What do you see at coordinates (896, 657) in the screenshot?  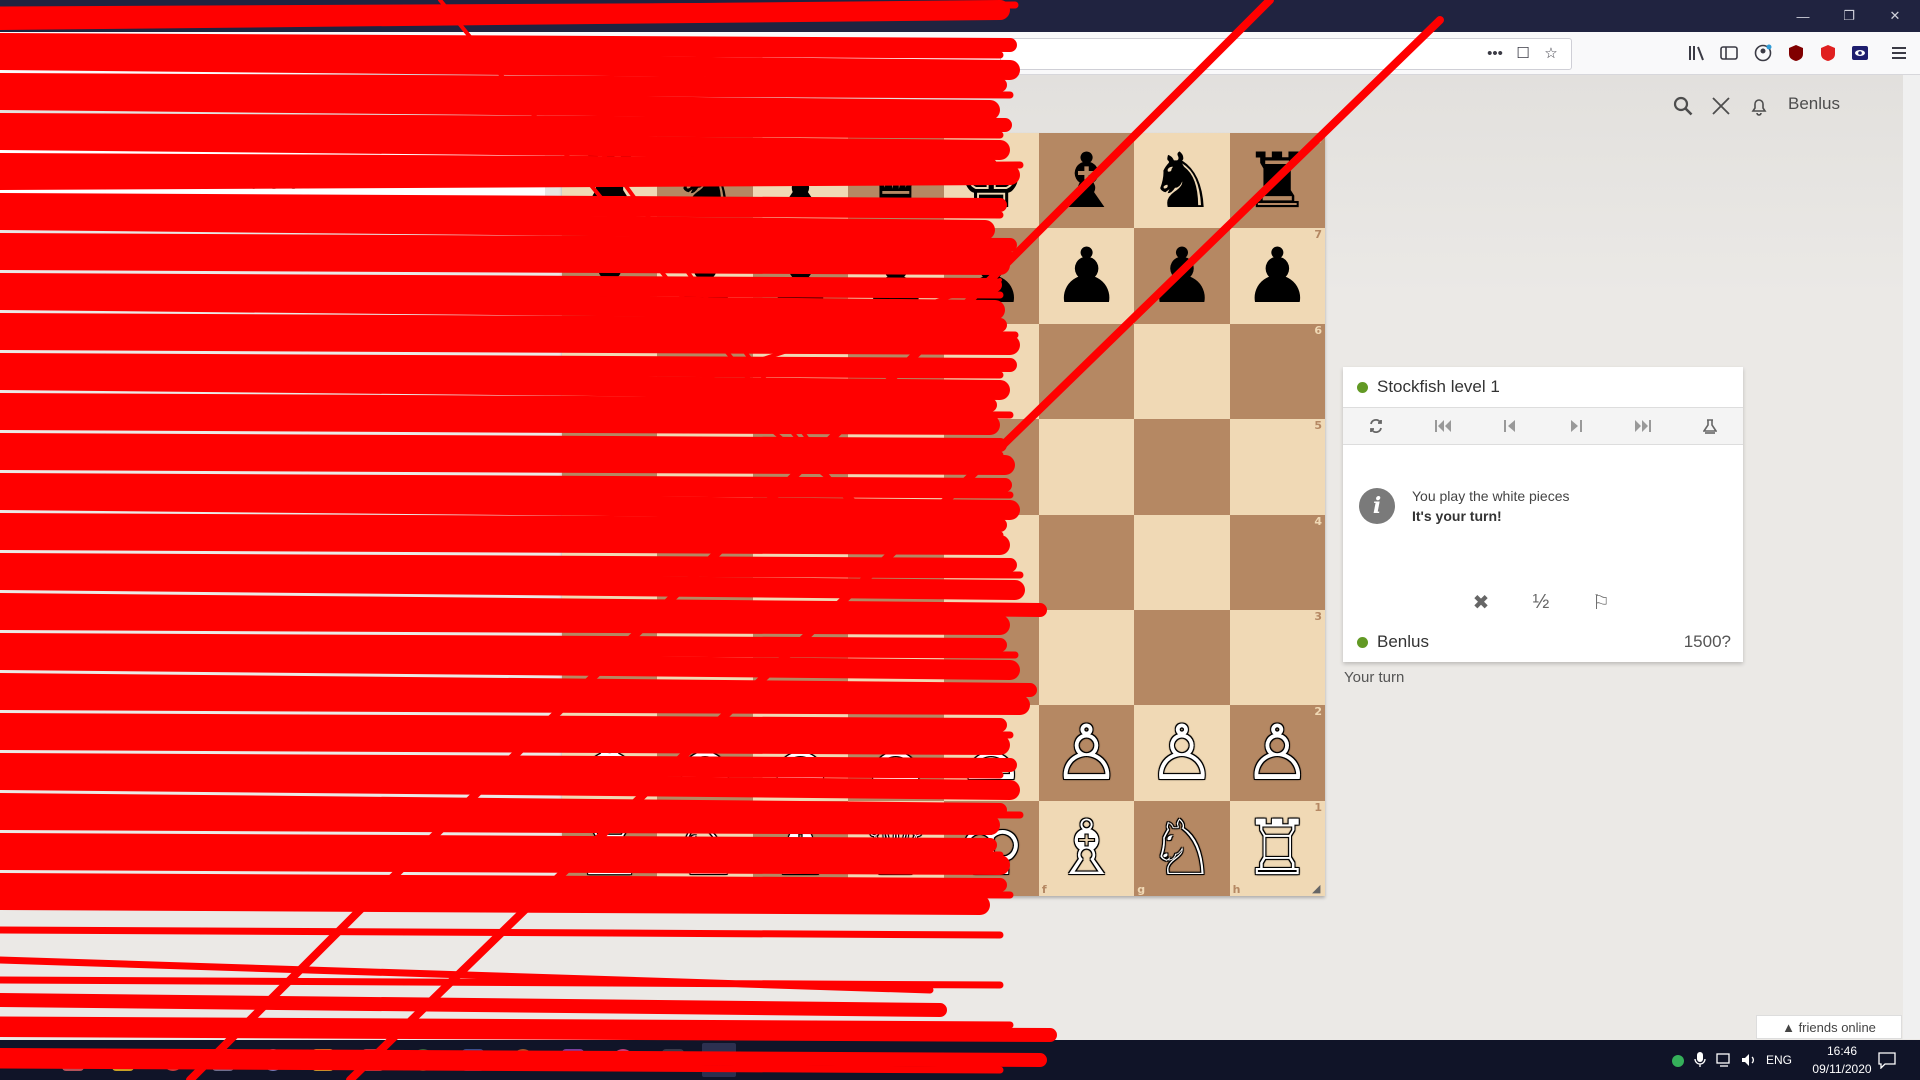 I see `square-d3` at bounding box center [896, 657].